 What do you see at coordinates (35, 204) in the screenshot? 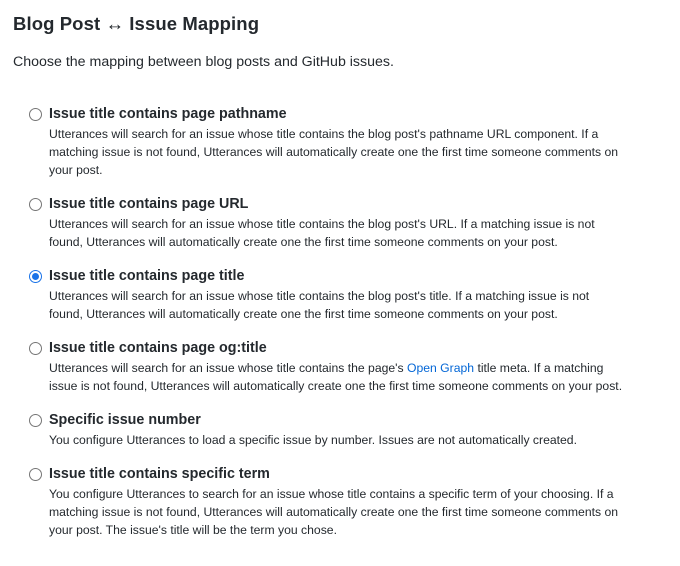
I see `radio-url` at bounding box center [35, 204].